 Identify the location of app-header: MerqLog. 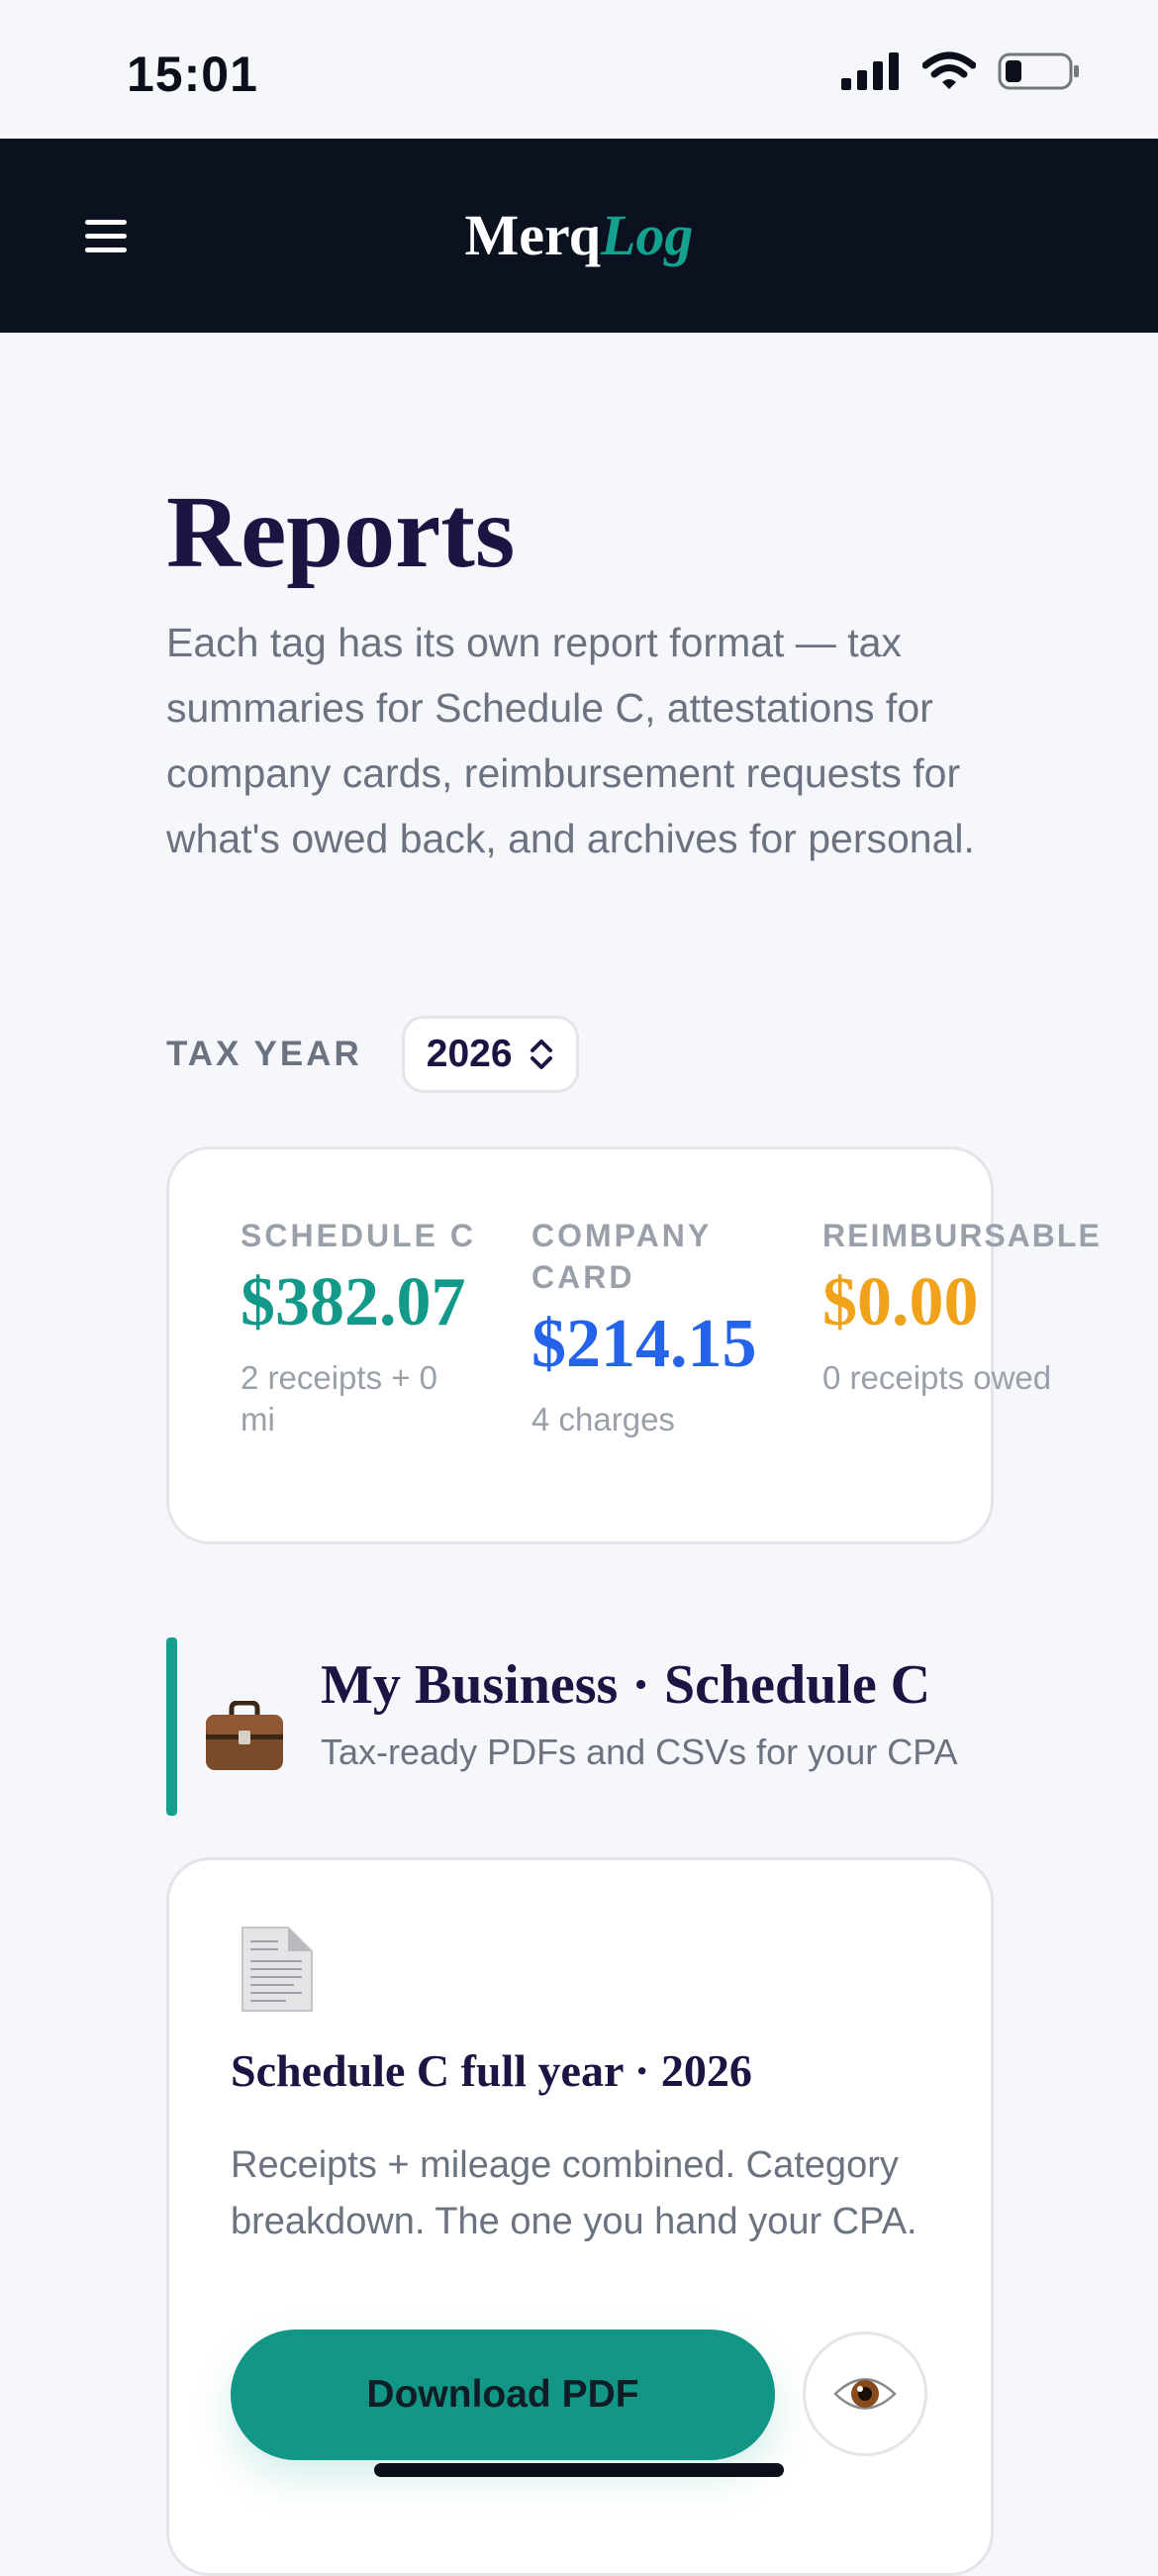
(579, 236).